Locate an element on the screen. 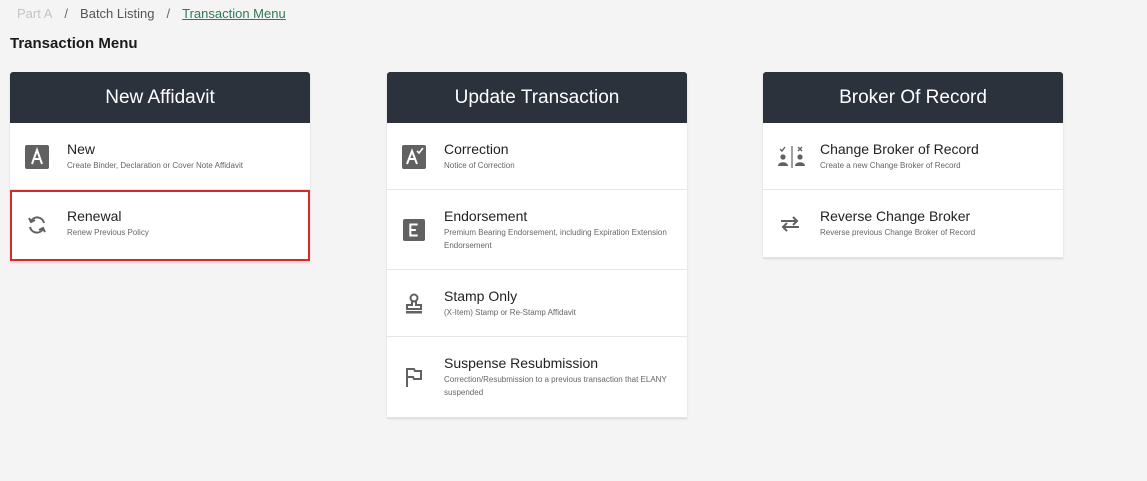 The width and height of the screenshot is (1147, 481). menu-item-title: Endorsement is located at coordinates (486, 216).